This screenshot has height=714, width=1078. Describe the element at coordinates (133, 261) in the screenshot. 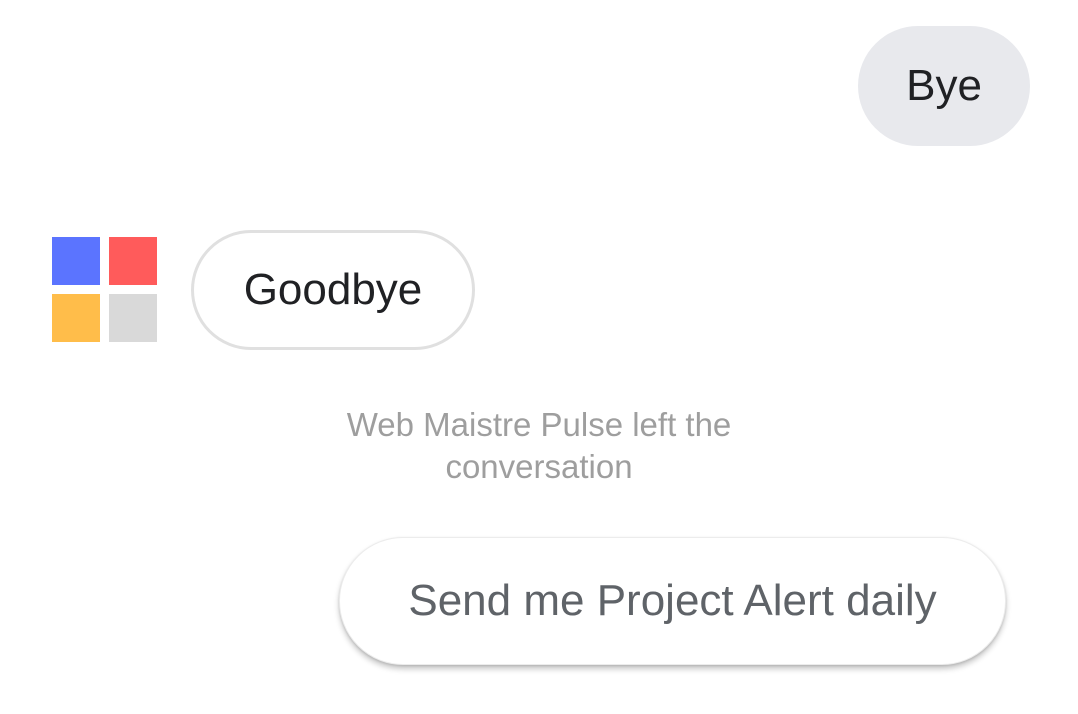

I see `avatar-square-top-right` at that location.